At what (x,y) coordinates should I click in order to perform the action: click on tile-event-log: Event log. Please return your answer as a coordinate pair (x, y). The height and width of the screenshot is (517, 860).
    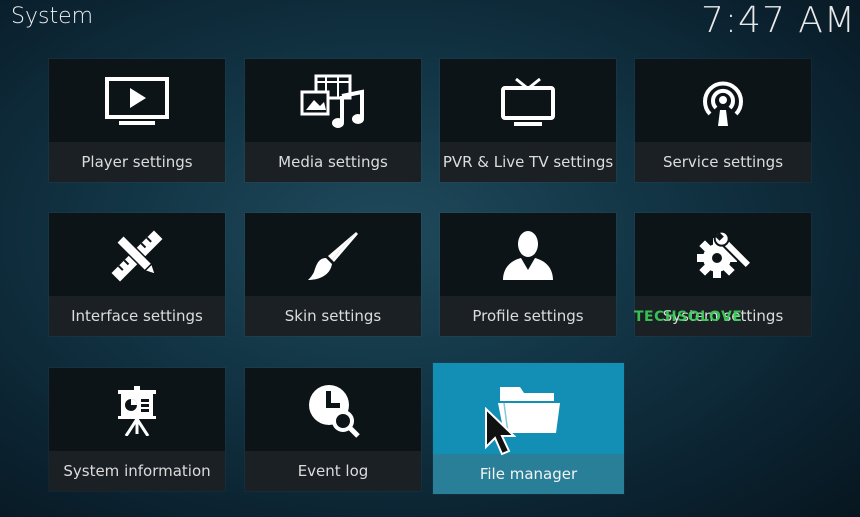
    Looking at the image, I should click on (333, 429).